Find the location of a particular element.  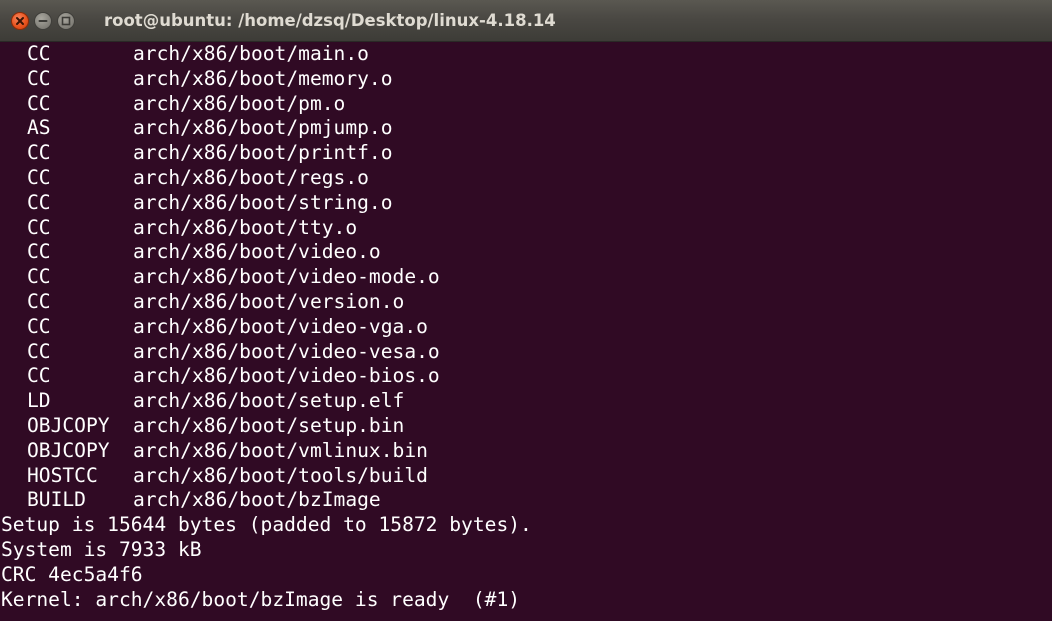

terminal-line: CC arch/x86/boot/version.o is located at coordinates (526, 302).